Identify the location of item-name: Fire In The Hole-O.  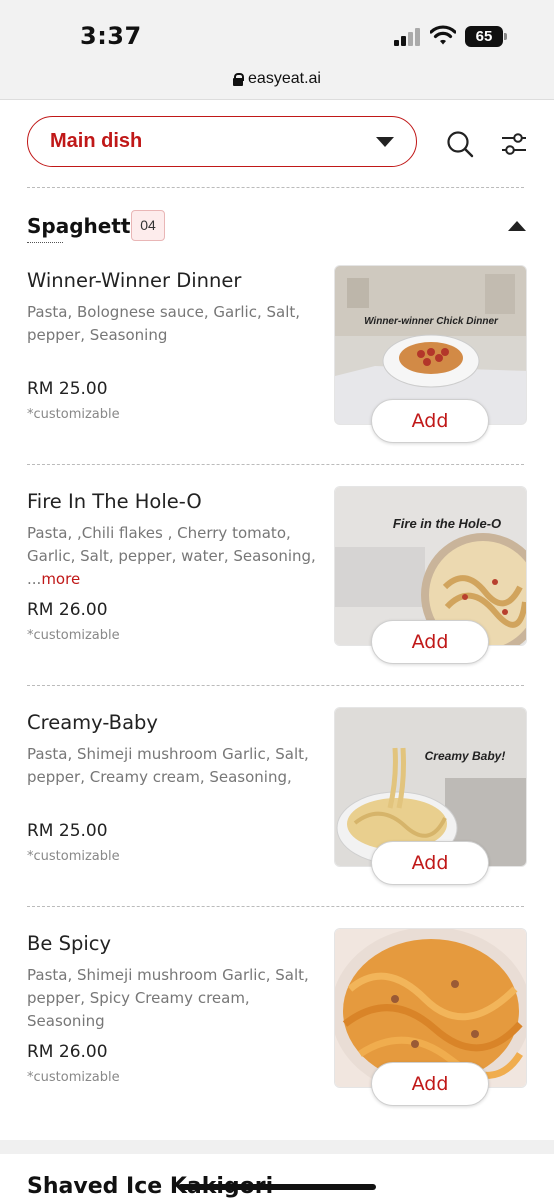
(114, 501).